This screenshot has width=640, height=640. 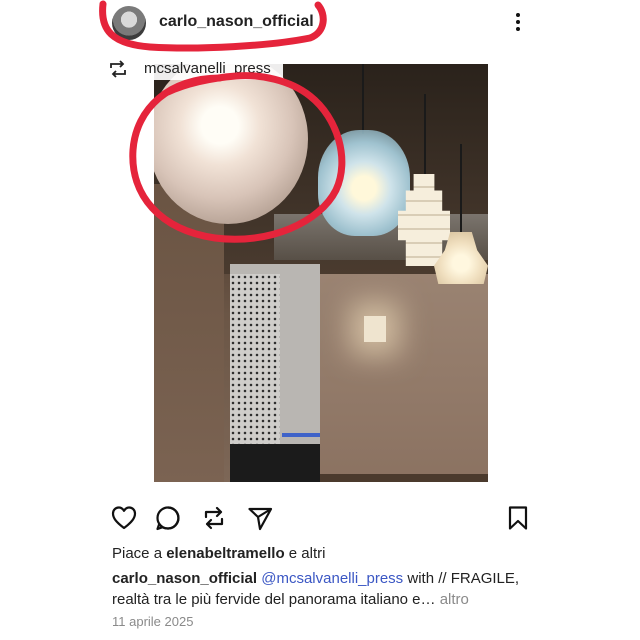 What do you see at coordinates (332, 578) in the screenshot?
I see `caption-mention: @mcsalvanelli_press` at bounding box center [332, 578].